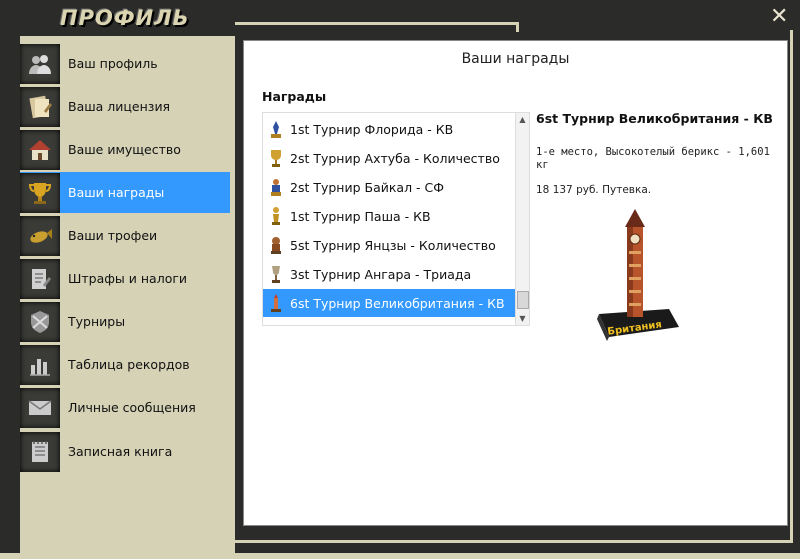 The image size is (800, 559). Describe the element at coordinates (653, 158) in the screenshot. I see `award-detail-description: 1-е место, Высокотелый берикс - 1,601 кг` at that location.